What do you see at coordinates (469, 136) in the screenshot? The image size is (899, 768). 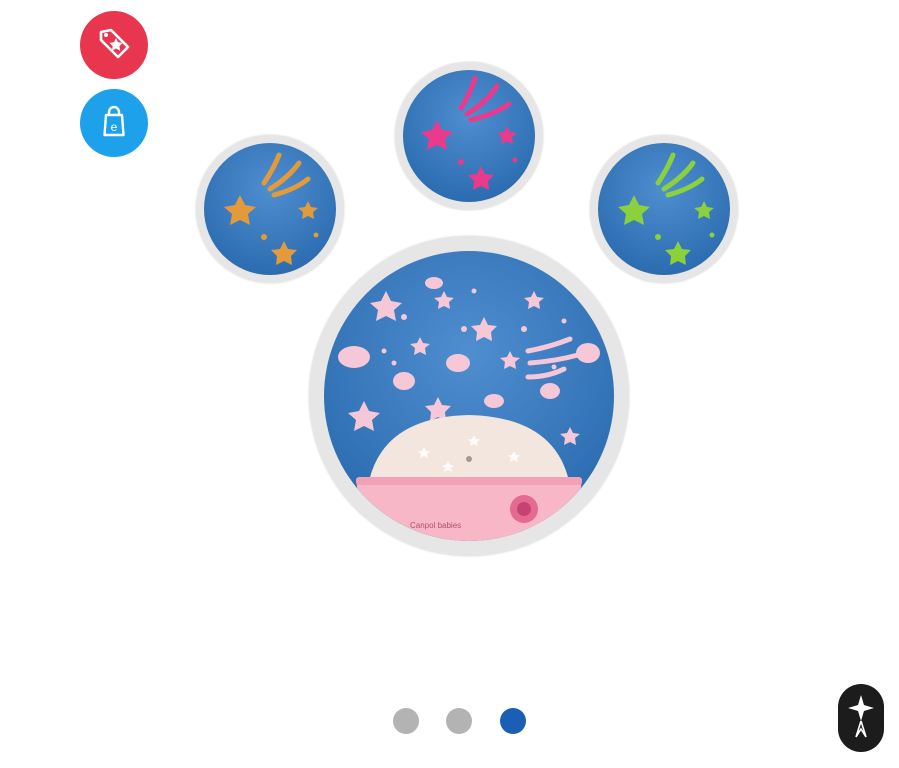 I see `pink-star-projection-image` at bounding box center [469, 136].